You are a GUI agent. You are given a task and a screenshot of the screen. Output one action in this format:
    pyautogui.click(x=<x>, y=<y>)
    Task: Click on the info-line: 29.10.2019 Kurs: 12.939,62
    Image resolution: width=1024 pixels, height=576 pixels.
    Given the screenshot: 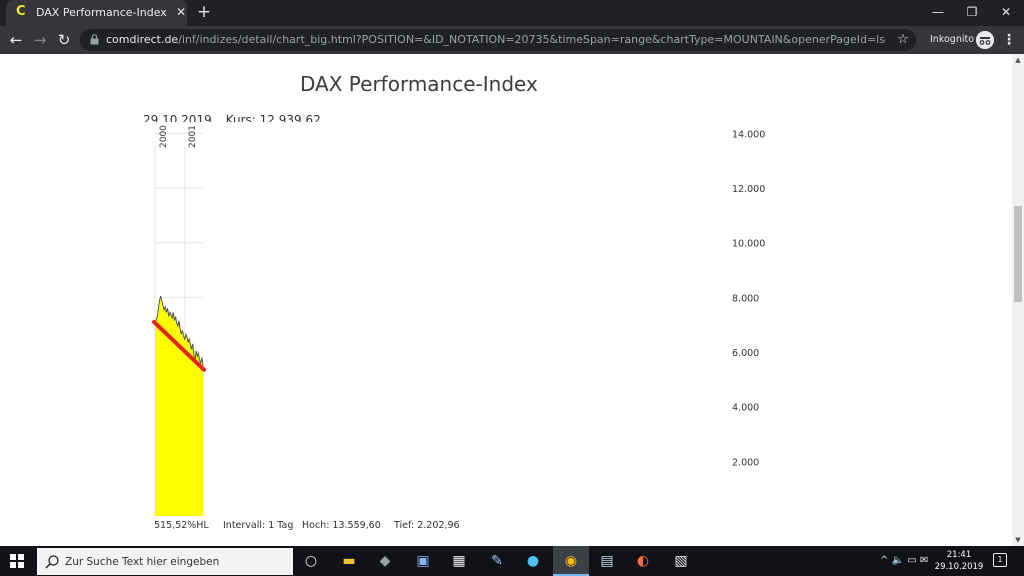 What is the action you would take?
    pyautogui.click(x=233, y=117)
    